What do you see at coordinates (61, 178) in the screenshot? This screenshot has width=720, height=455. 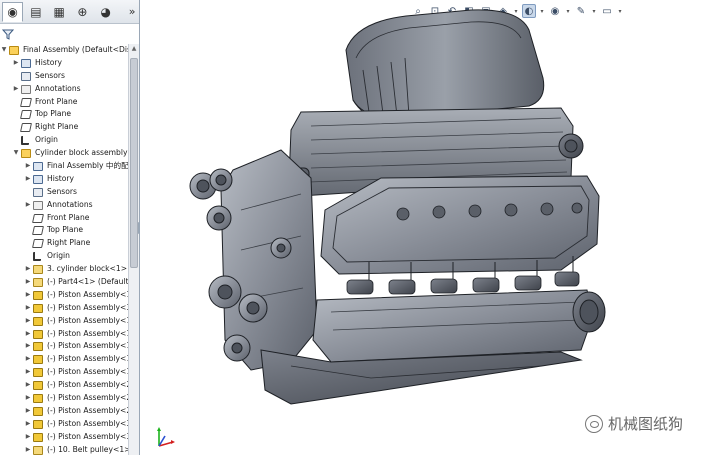 I see `tree-item-label: History` at bounding box center [61, 178].